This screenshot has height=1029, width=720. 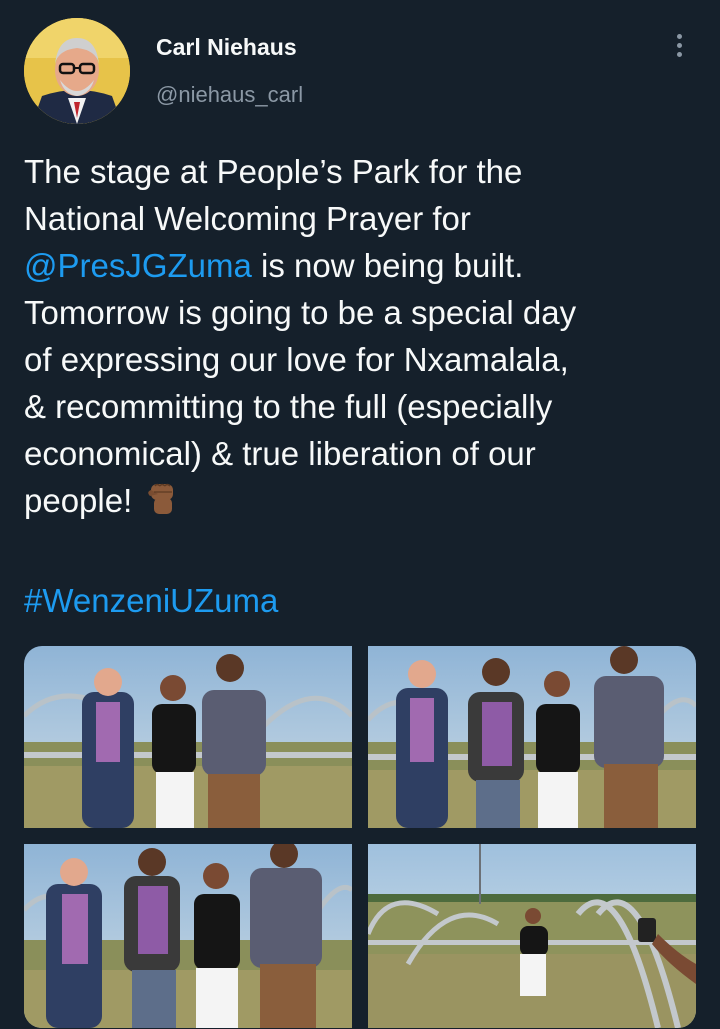 I want to click on raised-fist-emoji, so click(x=162, y=504).